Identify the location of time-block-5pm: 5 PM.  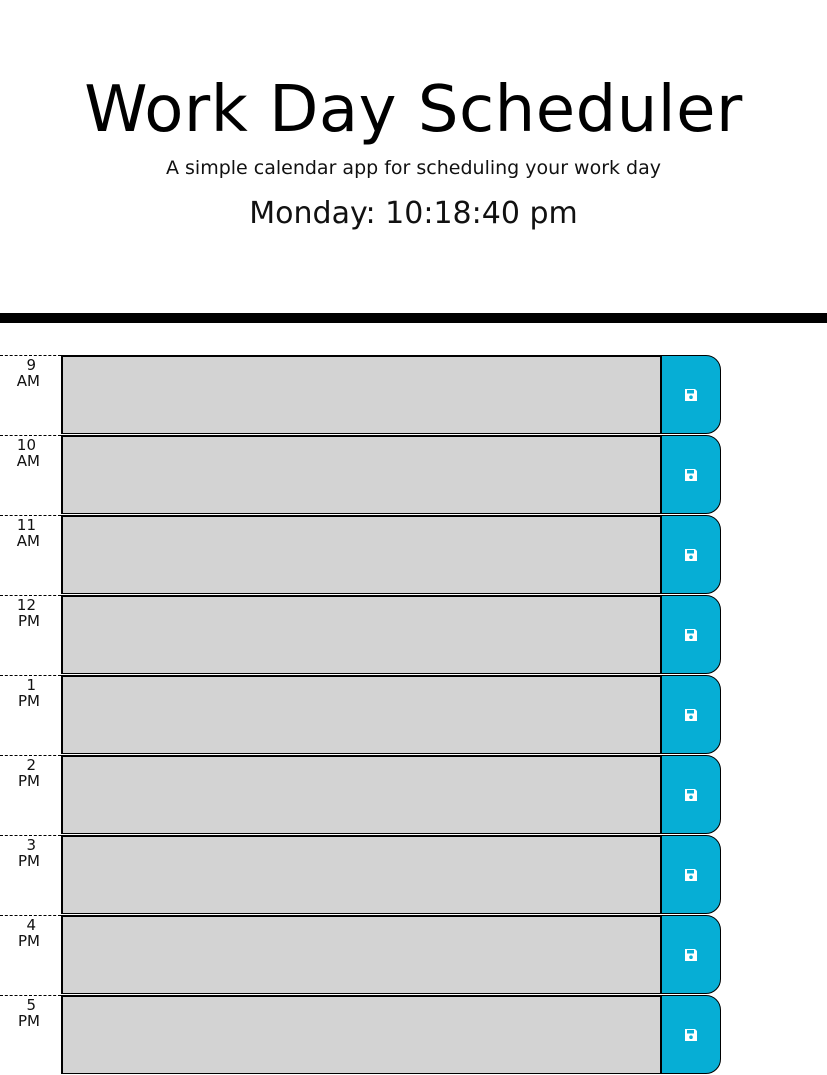
(391, 1035).